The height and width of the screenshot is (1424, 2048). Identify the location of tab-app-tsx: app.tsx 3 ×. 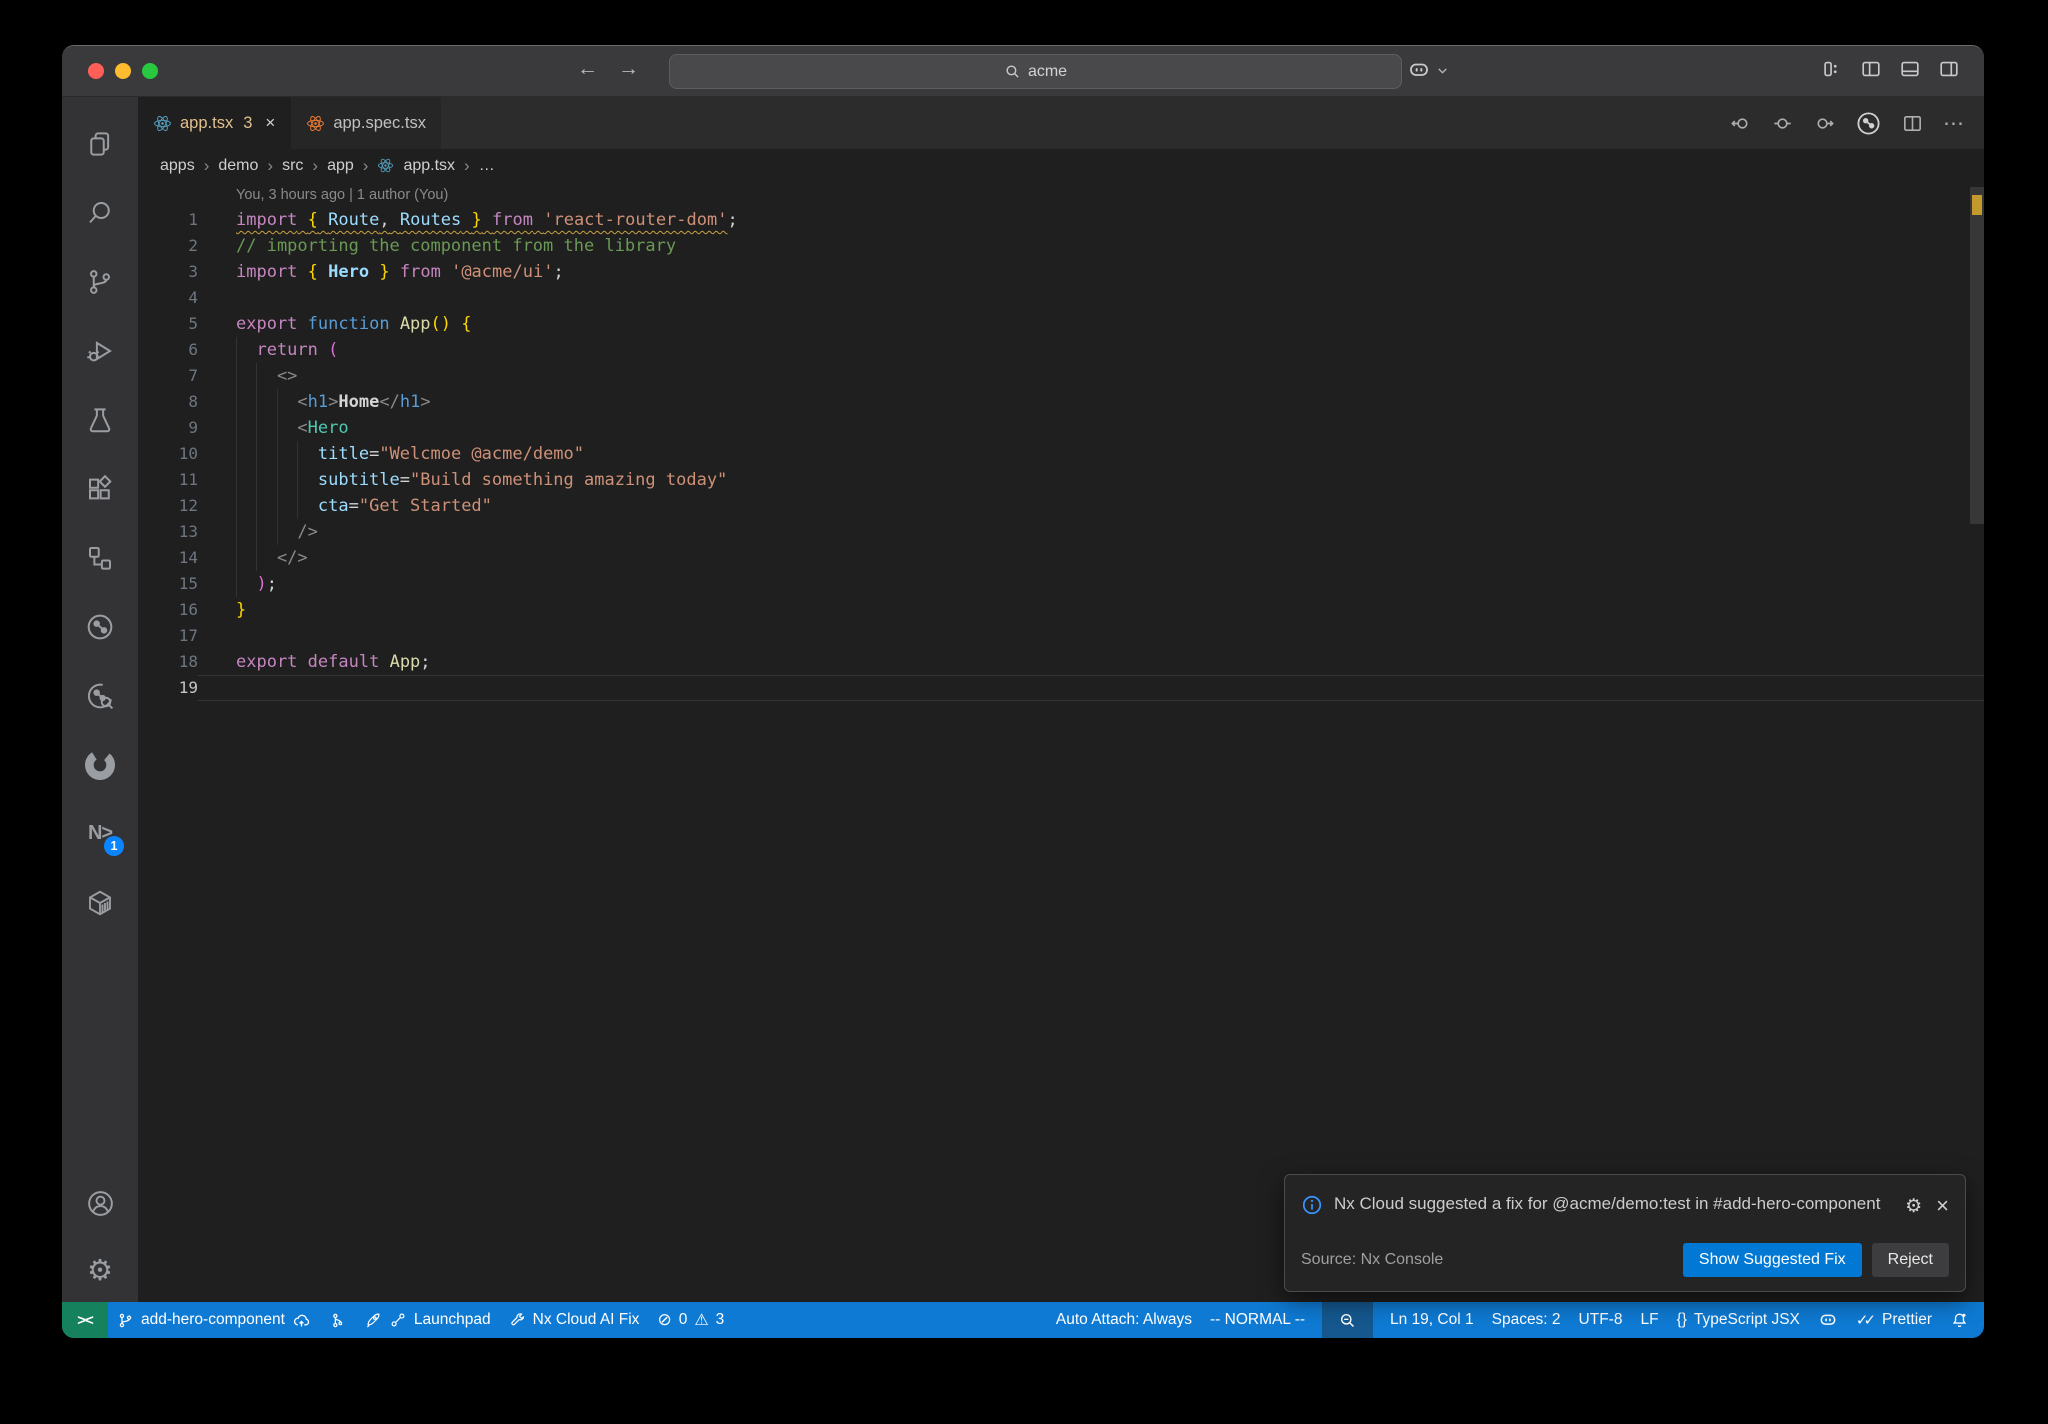
(214, 123).